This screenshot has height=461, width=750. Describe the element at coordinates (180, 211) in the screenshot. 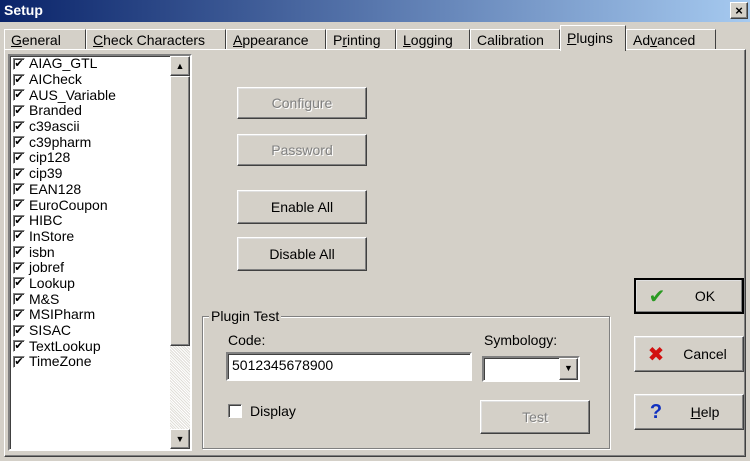

I see `scroll-thumb` at that location.